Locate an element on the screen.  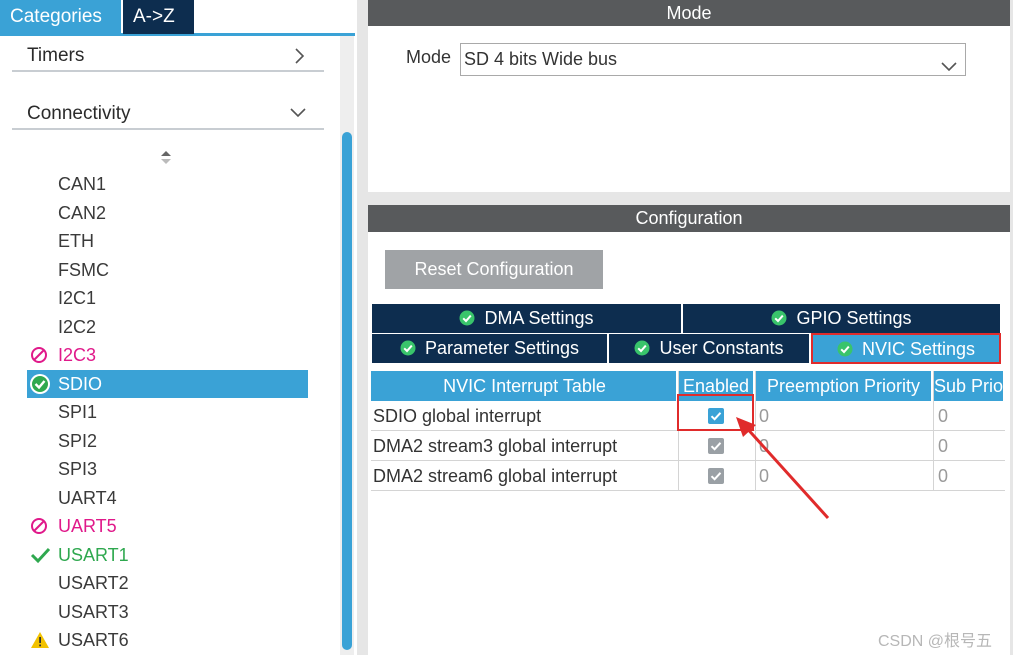
peripheral-label: UART5 is located at coordinates (87, 526).